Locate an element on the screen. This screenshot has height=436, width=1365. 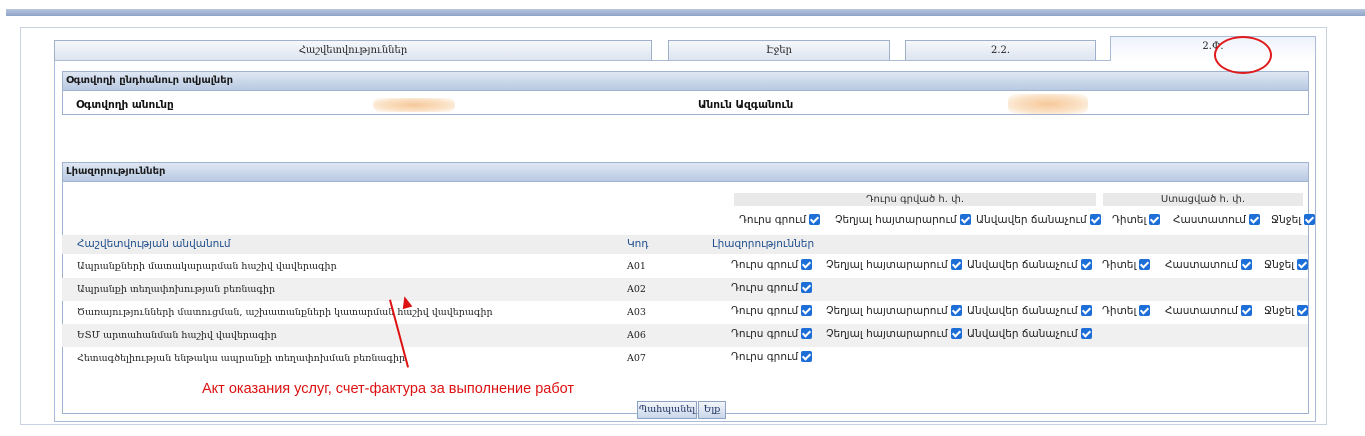
report-code: A07 is located at coordinates (636, 358).